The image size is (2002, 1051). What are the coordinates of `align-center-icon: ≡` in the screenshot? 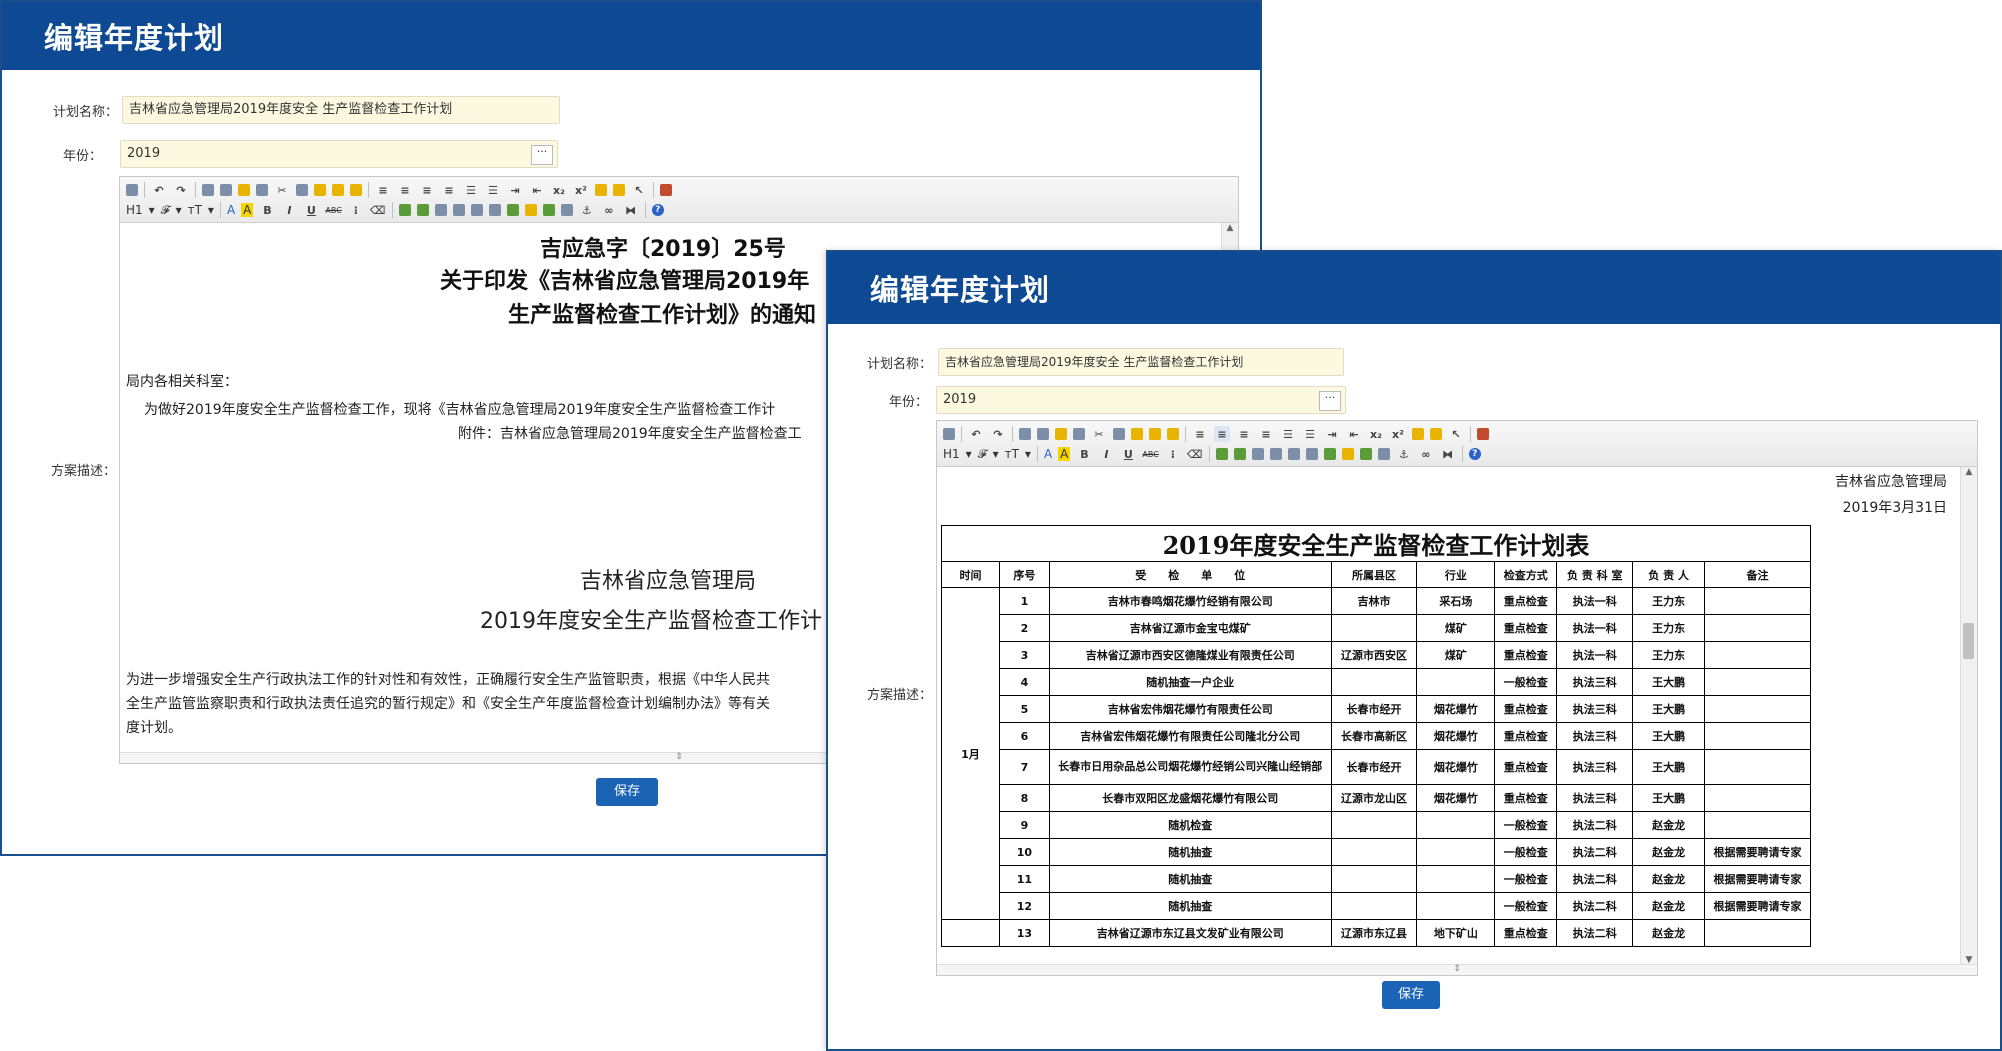 It's located at (1222, 434).